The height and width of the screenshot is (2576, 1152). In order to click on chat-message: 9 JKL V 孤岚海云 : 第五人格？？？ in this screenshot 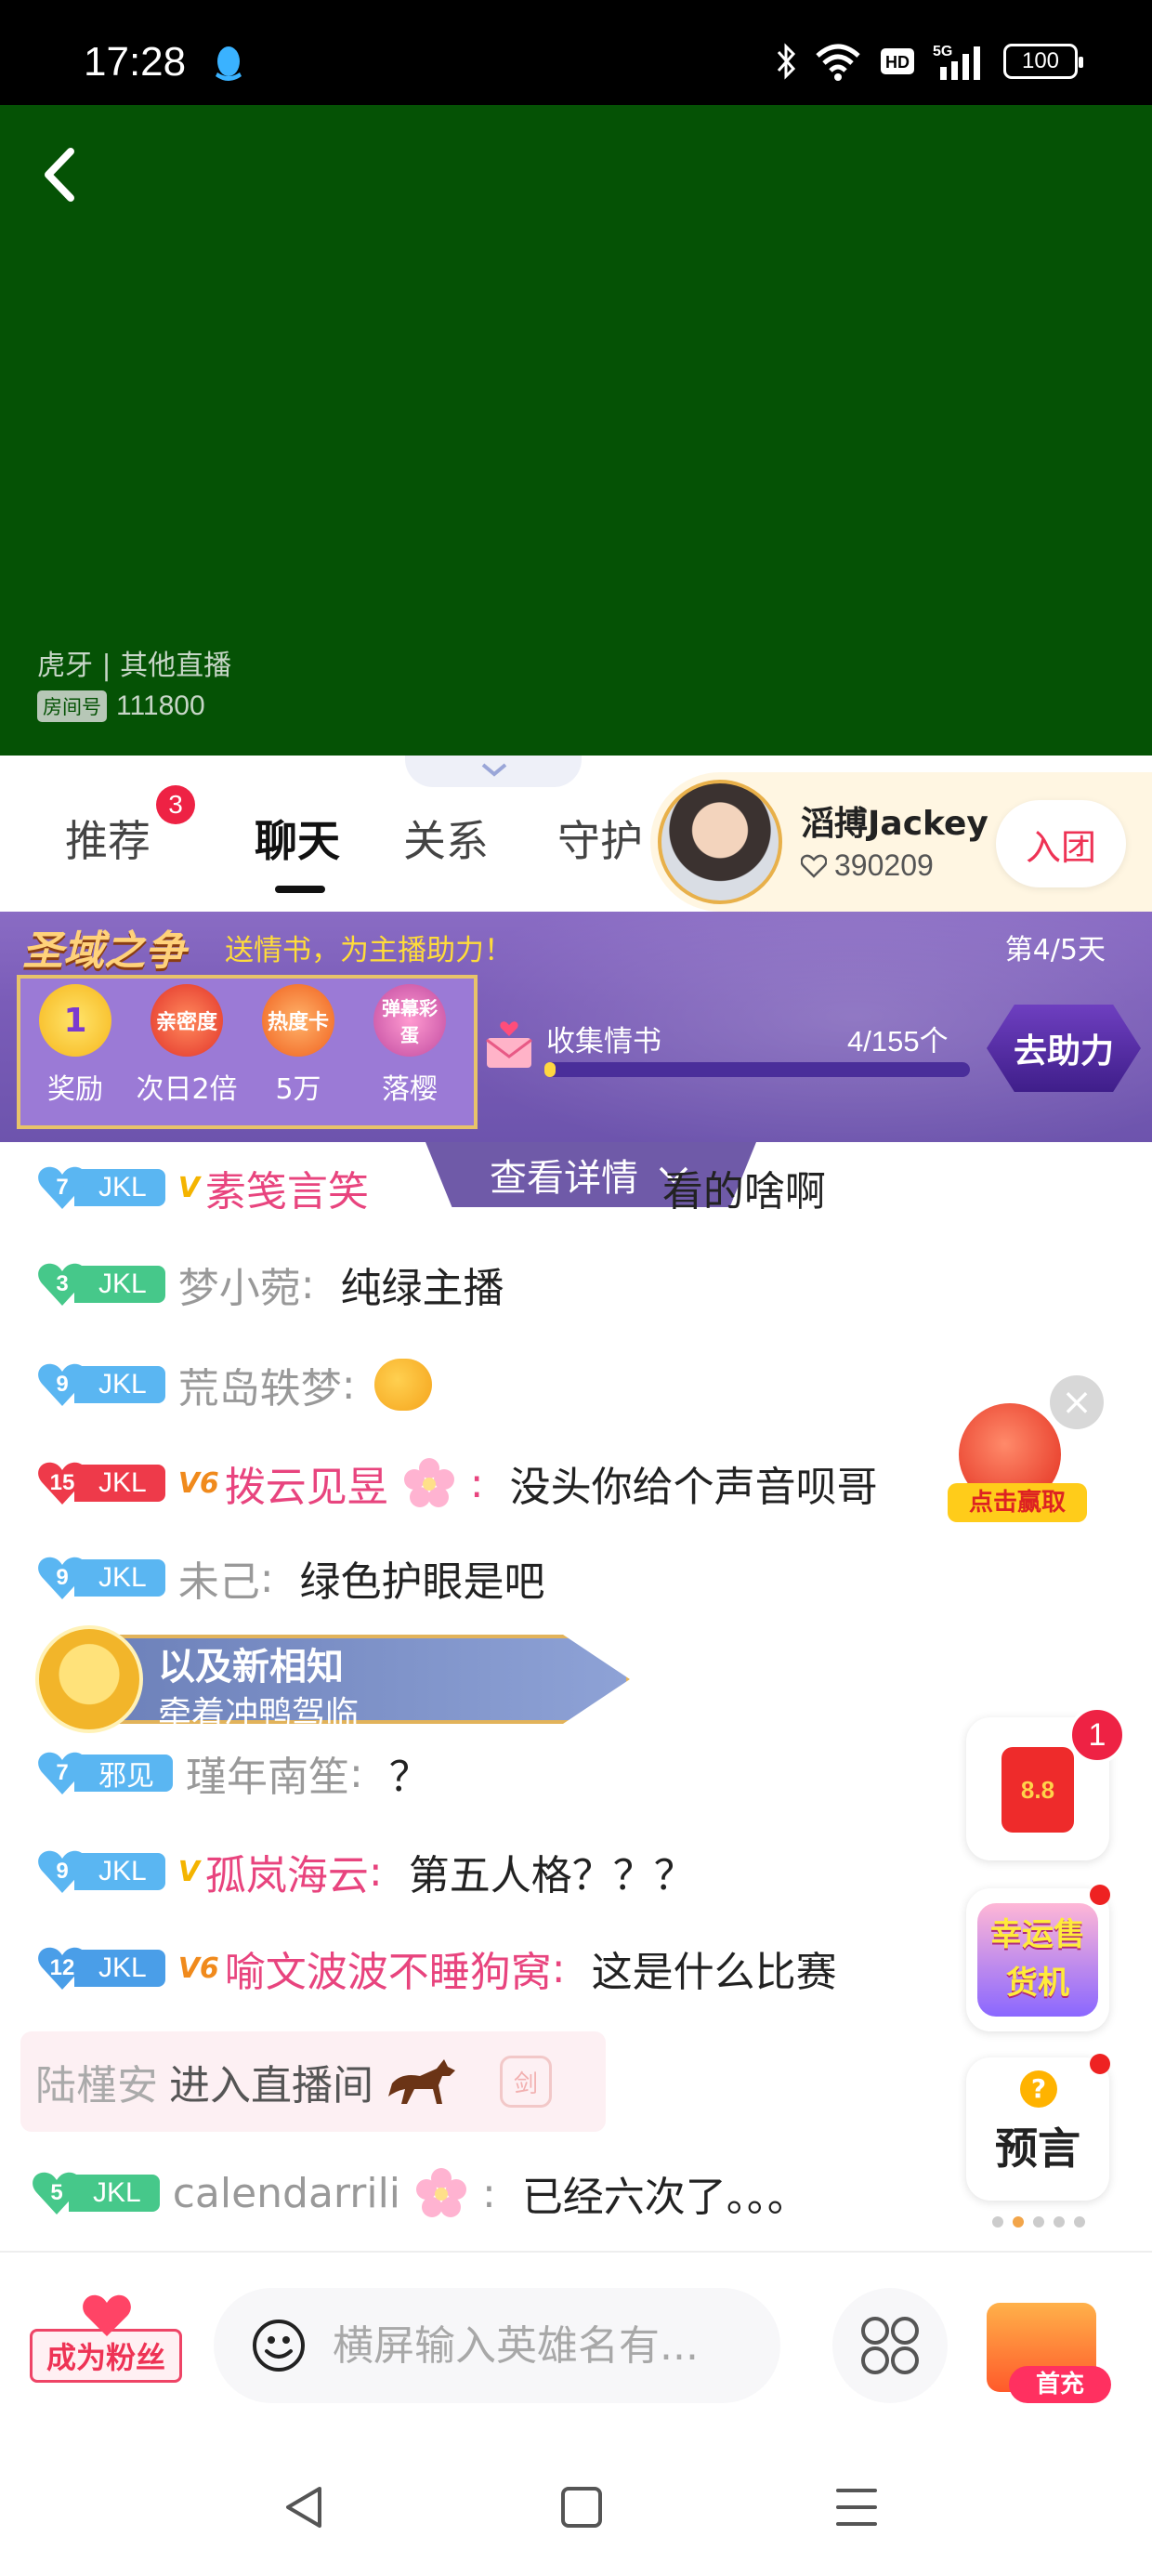, I will do `click(366, 1871)`.